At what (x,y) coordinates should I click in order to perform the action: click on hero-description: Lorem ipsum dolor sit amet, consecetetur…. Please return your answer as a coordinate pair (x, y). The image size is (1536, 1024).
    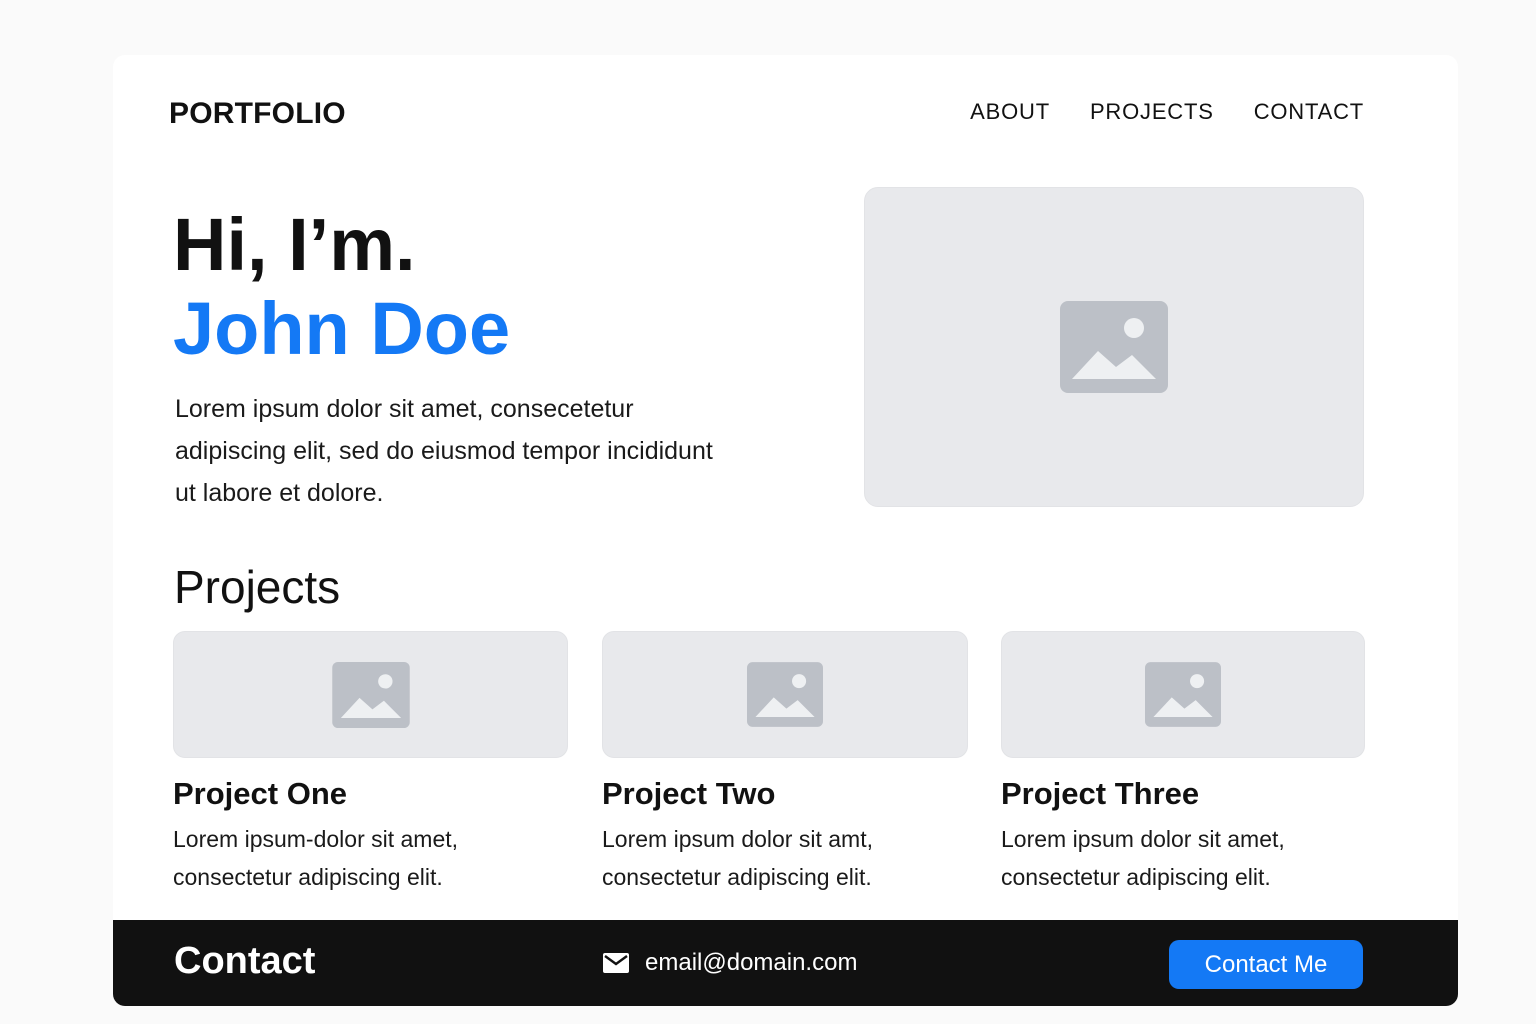
    Looking at the image, I should click on (444, 451).